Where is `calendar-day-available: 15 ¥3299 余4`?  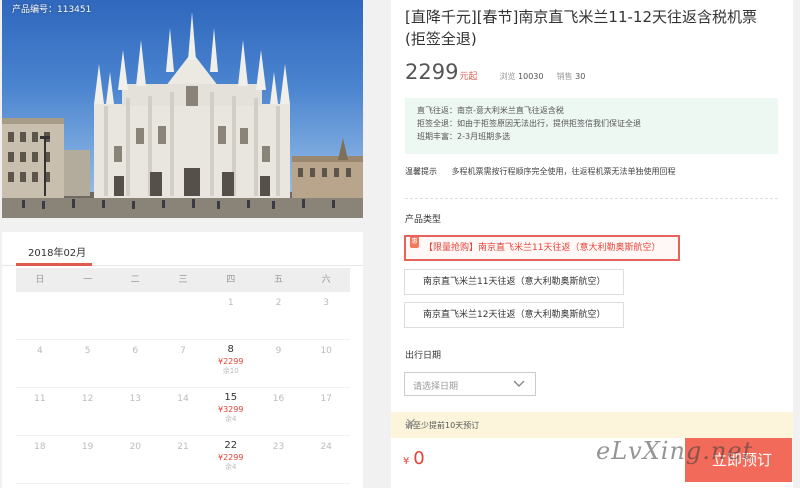
calendar-day-available: 15 ¥3299 余4 is located at coordinates (231, 411).